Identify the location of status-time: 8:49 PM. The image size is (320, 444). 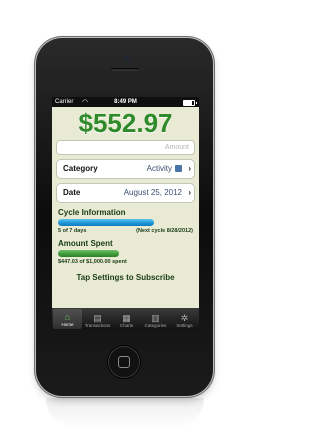
(125, 102).